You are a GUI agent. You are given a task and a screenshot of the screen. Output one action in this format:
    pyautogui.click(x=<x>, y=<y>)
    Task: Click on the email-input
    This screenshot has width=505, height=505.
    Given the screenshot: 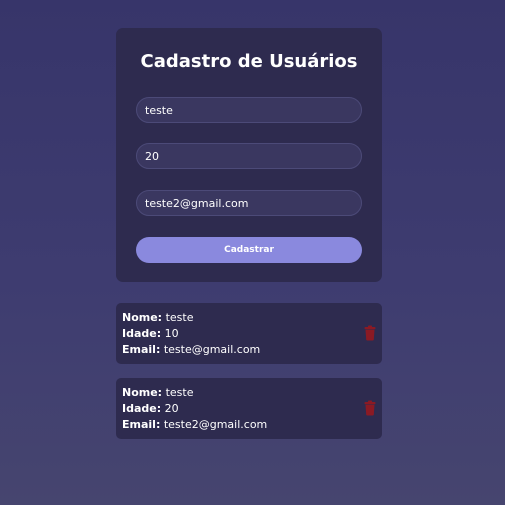 What is the action you would take?
    pyautogui.click(x=249, y=203)
    